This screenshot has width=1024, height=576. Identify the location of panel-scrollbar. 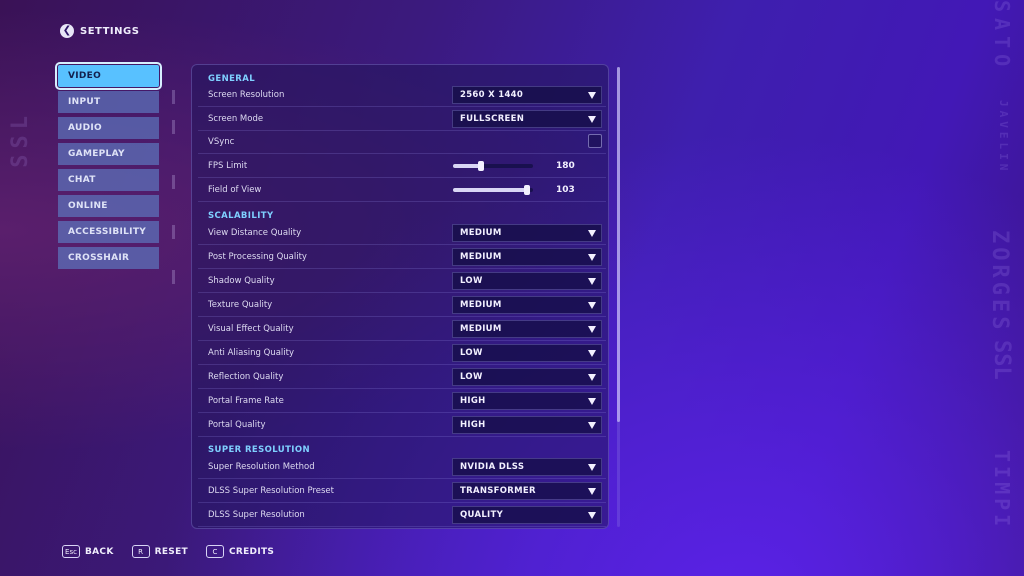
(618, 297).